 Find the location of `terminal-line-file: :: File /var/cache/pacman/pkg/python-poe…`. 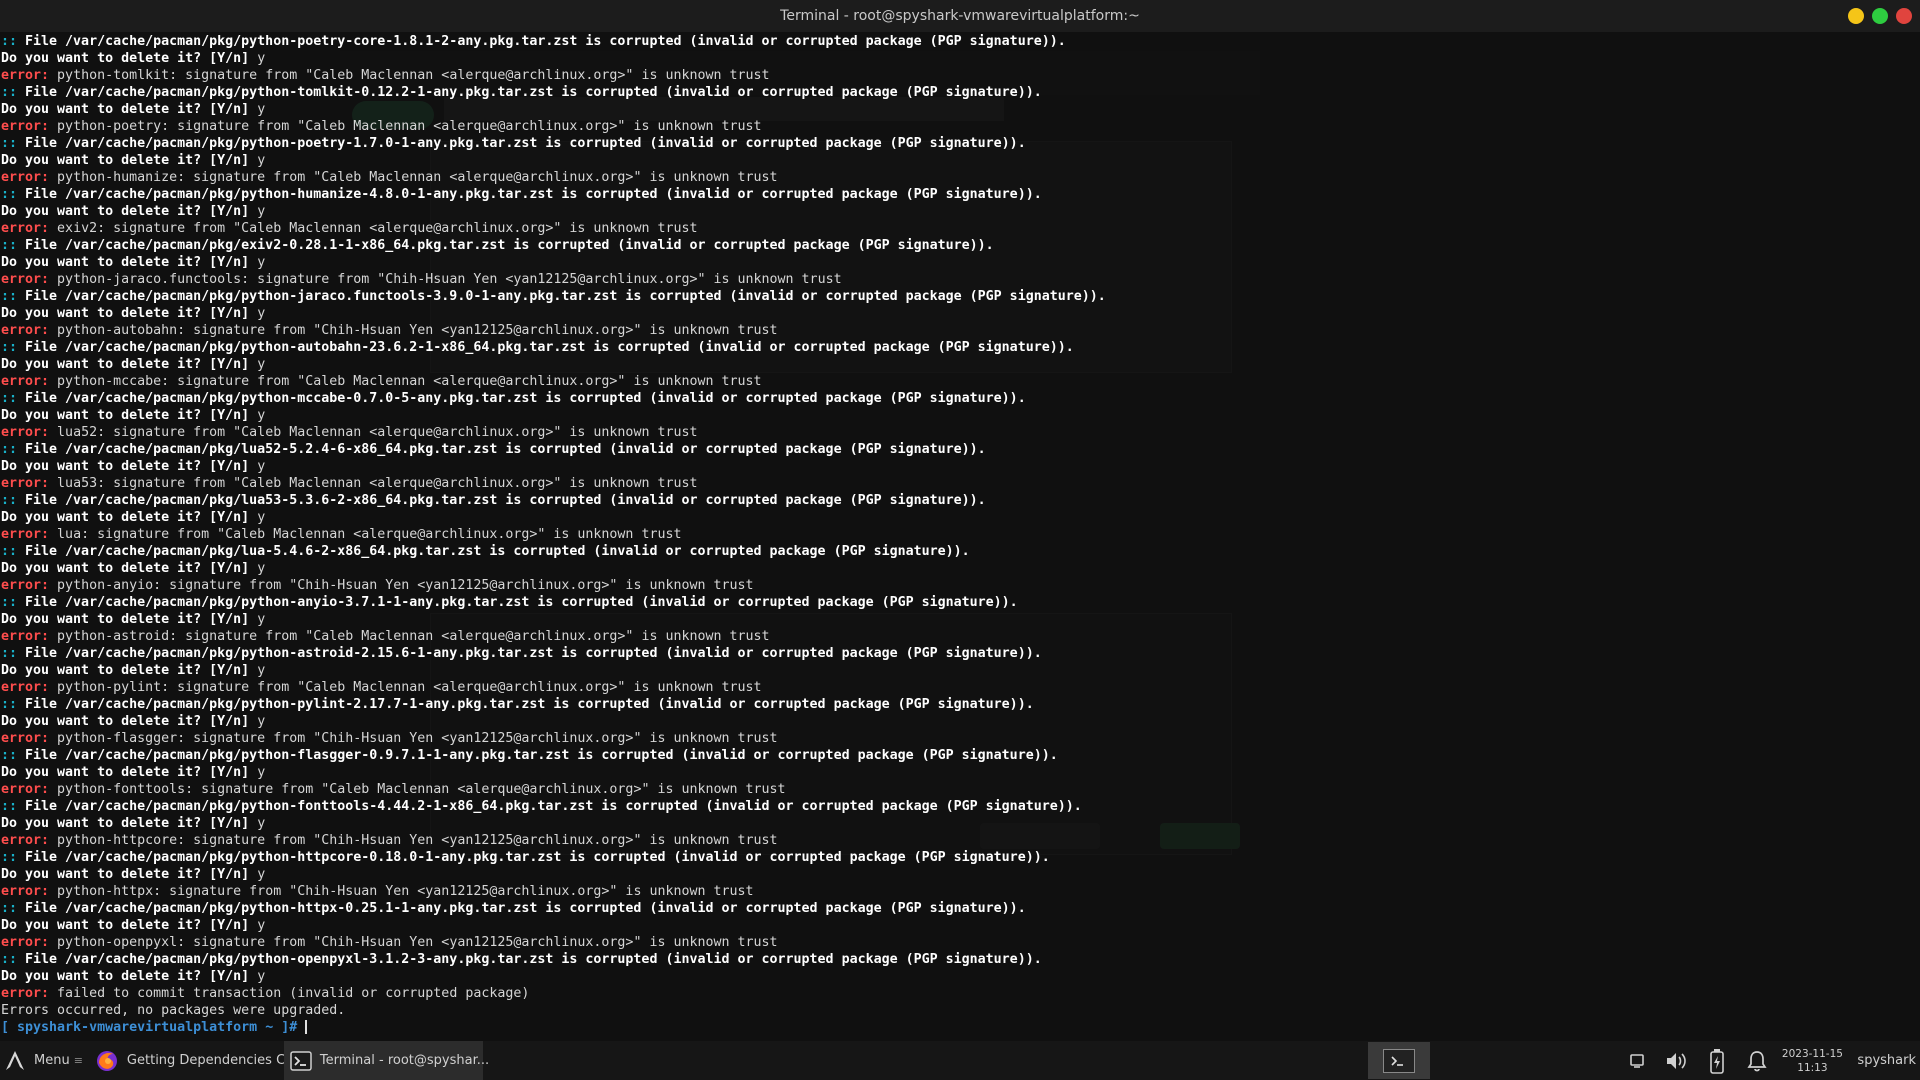

terminal-line-file: :: File /var/cache/pacman/pkg/python-poe… is located at coordinates (958, 143).